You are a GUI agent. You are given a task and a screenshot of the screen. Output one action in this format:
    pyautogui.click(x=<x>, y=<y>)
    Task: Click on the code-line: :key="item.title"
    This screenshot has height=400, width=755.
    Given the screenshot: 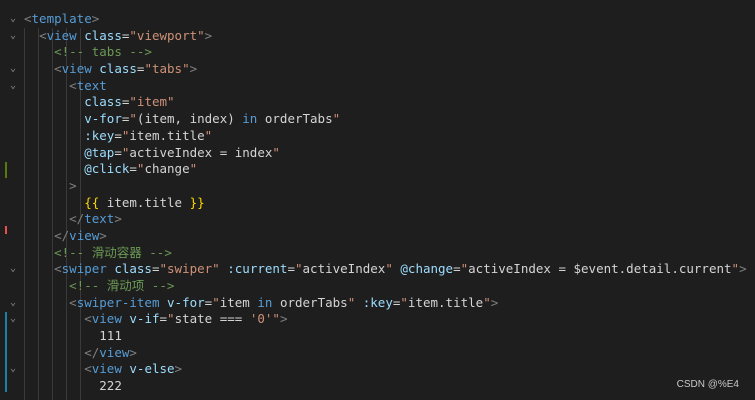 What is the action you would take?
    pyautogui.click(x=389, y=136)
    